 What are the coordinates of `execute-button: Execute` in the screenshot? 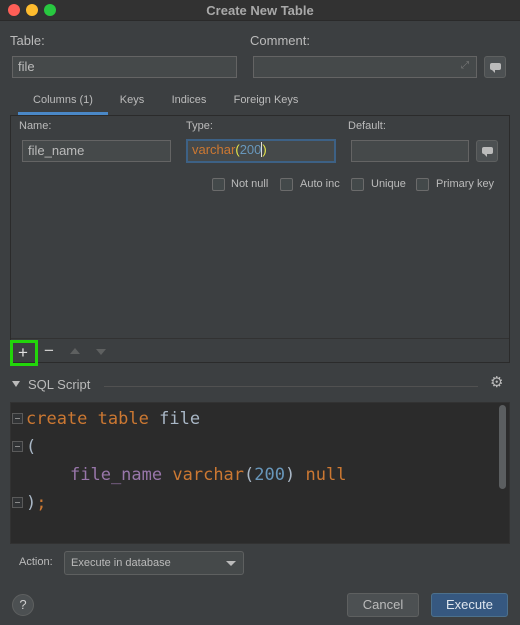 It's located at (469, 605).